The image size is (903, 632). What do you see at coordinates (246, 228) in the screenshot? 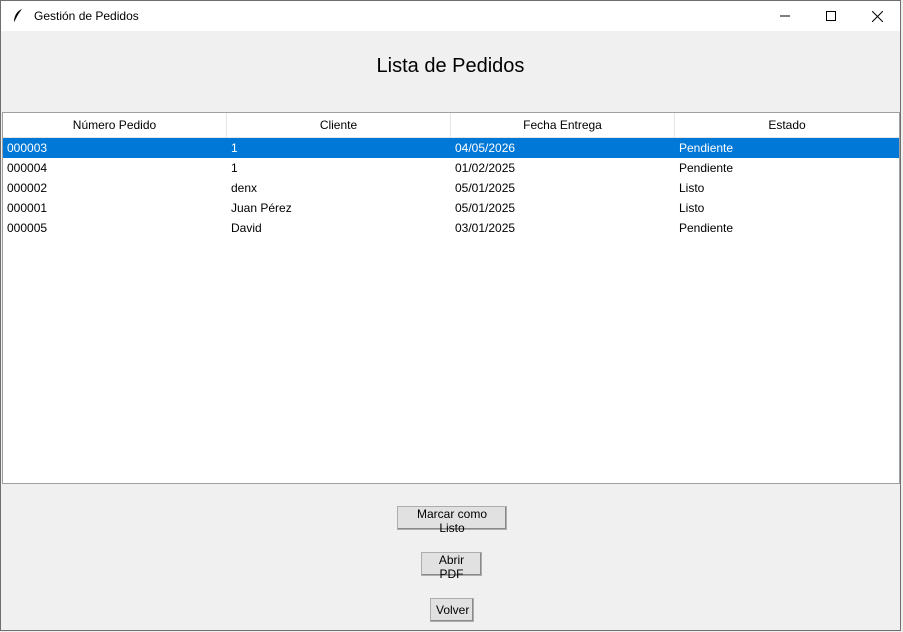
I see `cell-cliente: David` at bounding box center [246, 228].